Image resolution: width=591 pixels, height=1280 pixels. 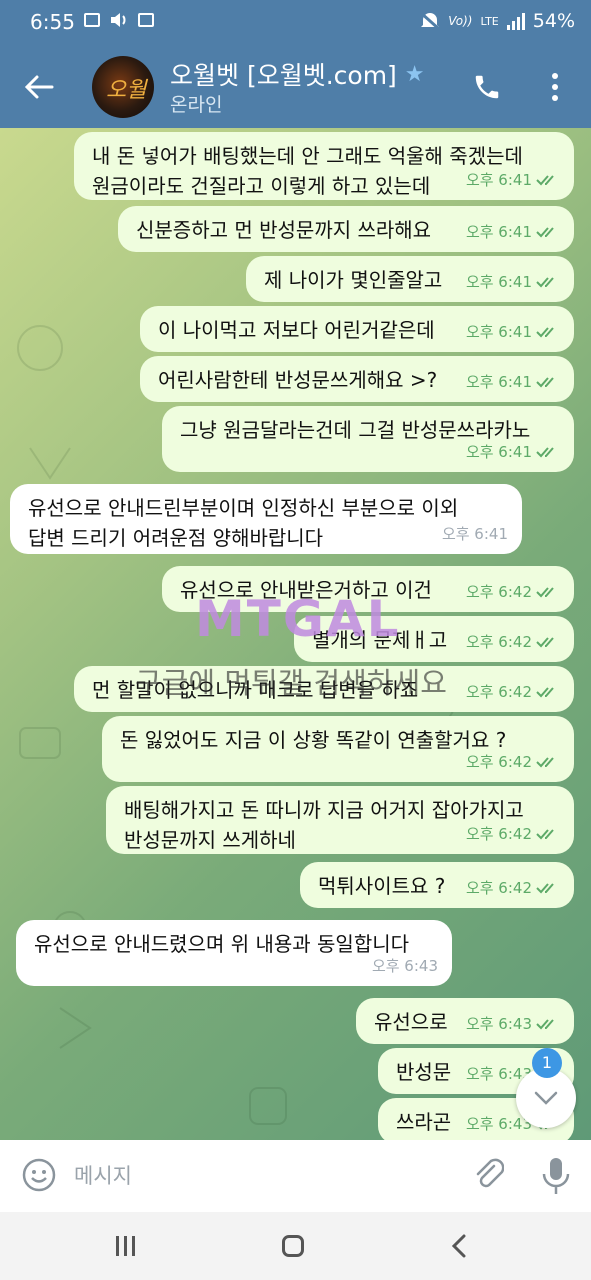 I want to click on notification-icons, so click(x=119, y=20).